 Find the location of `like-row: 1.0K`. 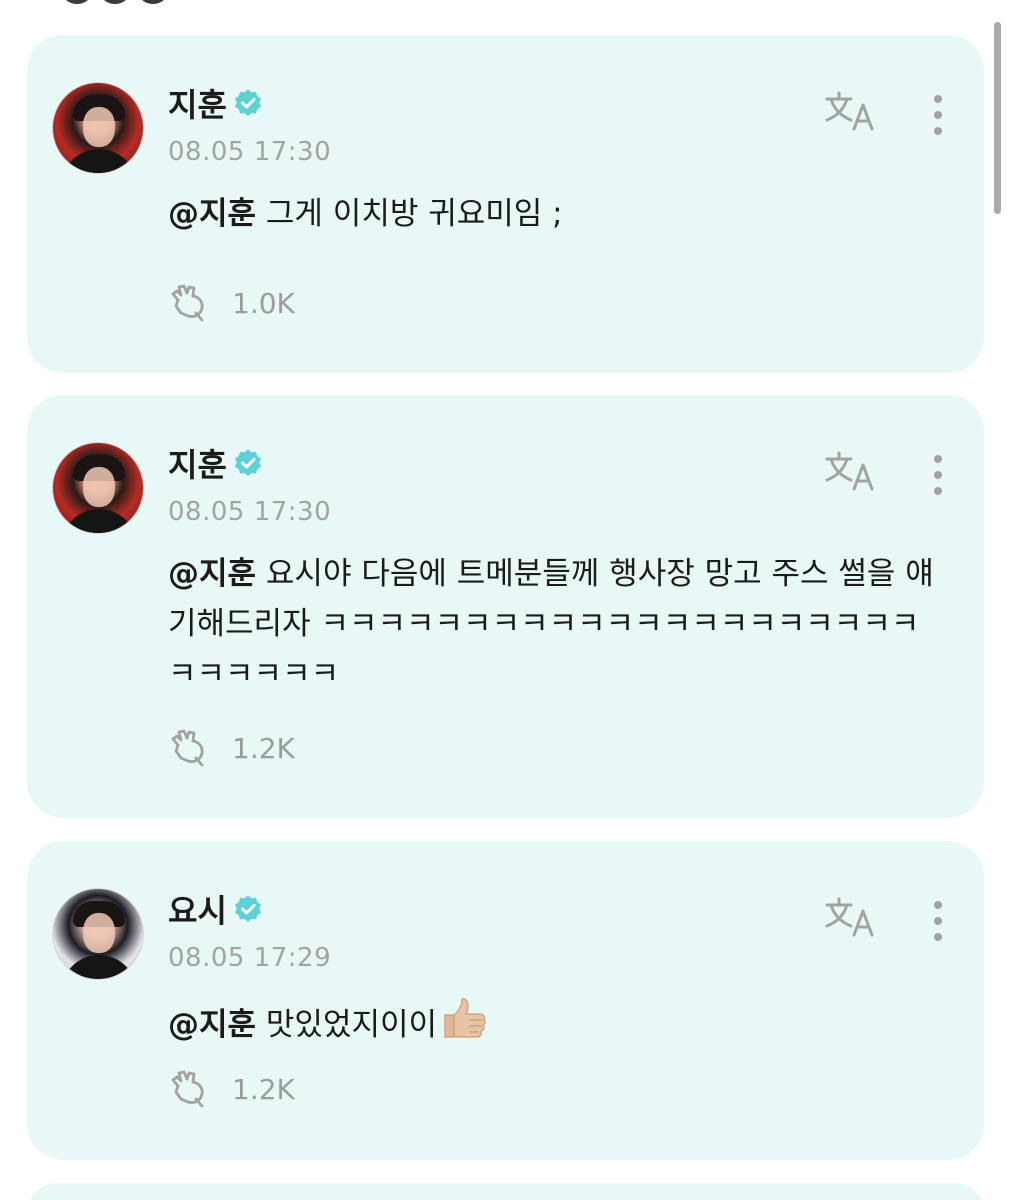

like-row: 1.0K is located at coordinates (231, 303).